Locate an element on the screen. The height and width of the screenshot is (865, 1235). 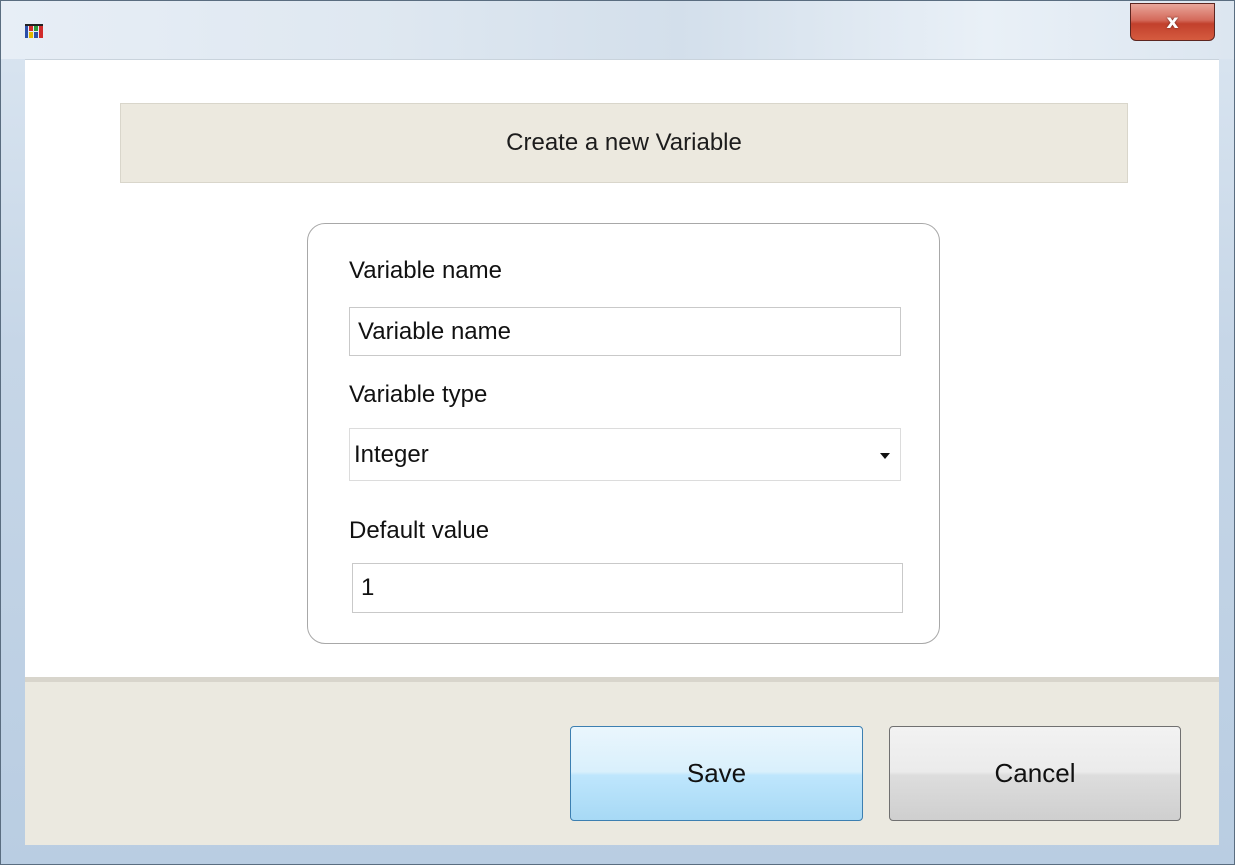
cancel-button: Cancel is located at coordinates (1035, 773).